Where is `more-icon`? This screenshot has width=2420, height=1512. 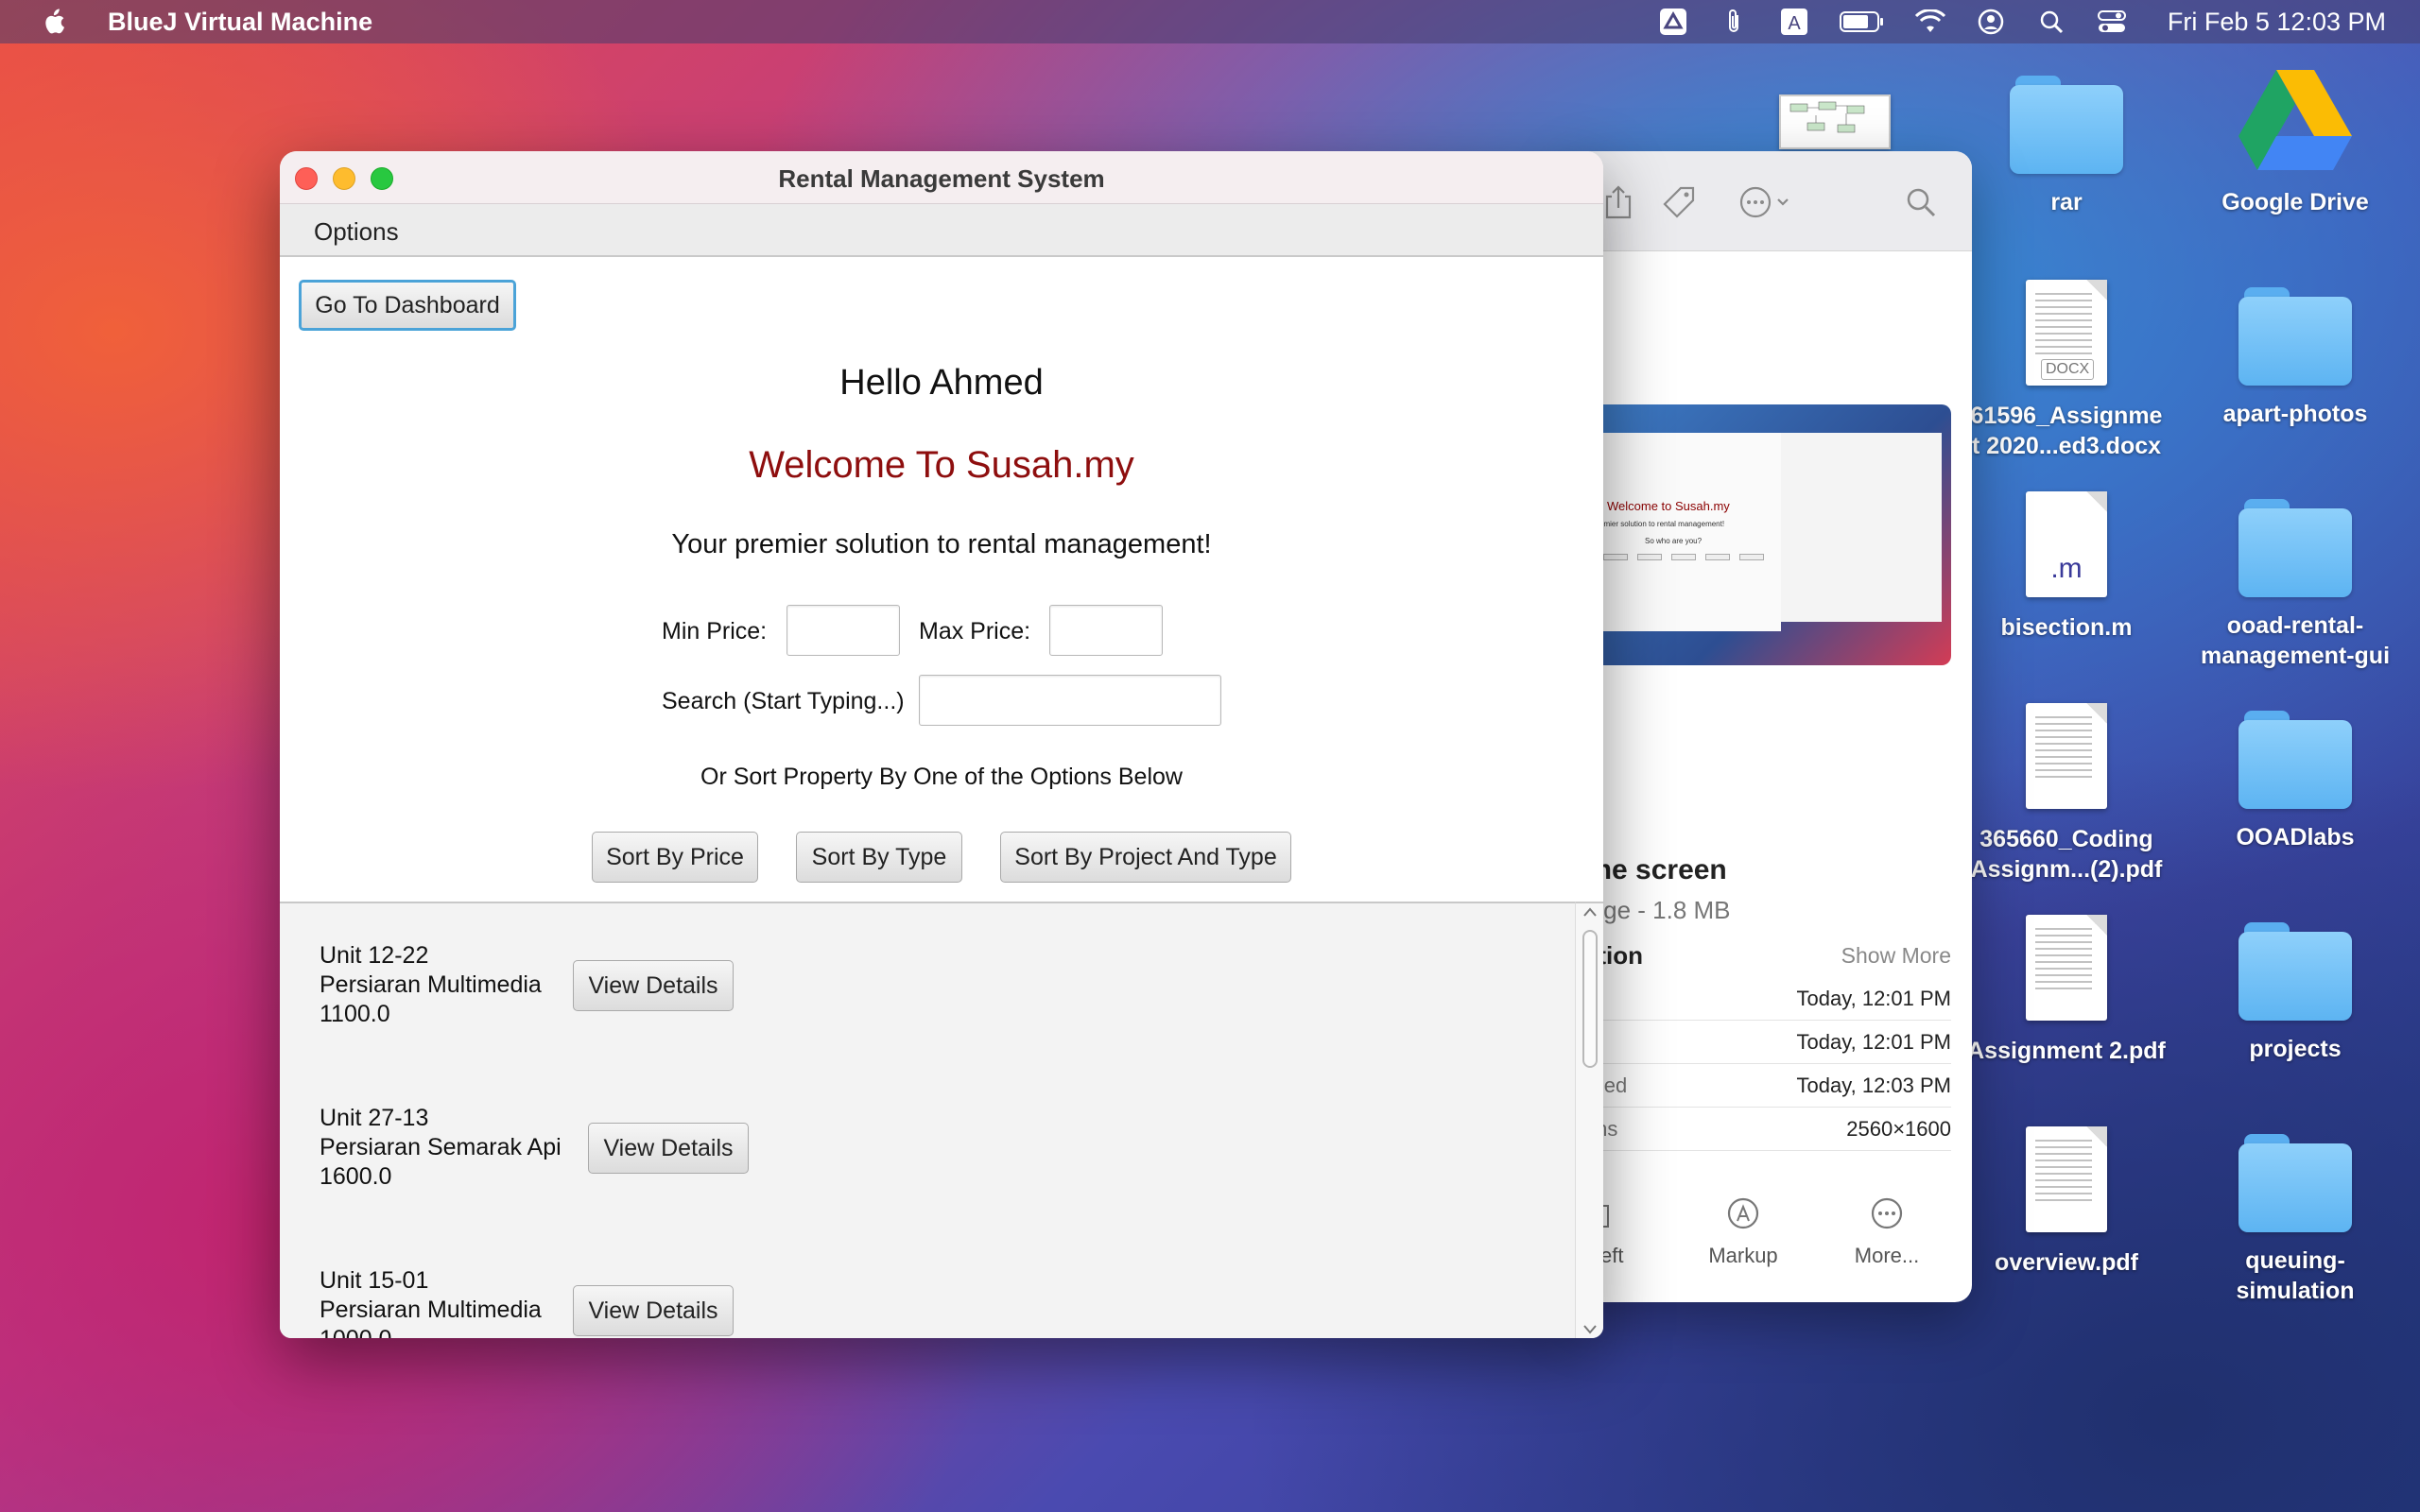
more-icon is located at coordinates (1887, 1213).